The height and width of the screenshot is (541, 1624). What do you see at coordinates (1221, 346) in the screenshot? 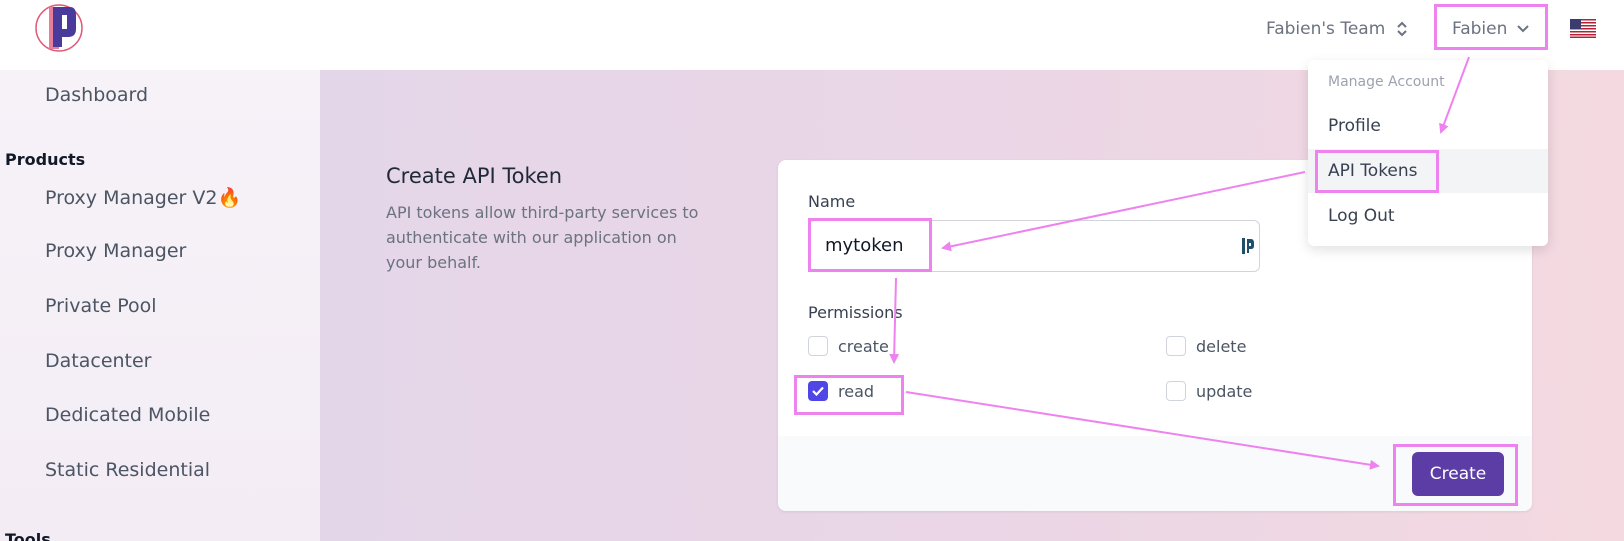
I see `permission-delete-label: delete` at bounding box center [1221, 346].